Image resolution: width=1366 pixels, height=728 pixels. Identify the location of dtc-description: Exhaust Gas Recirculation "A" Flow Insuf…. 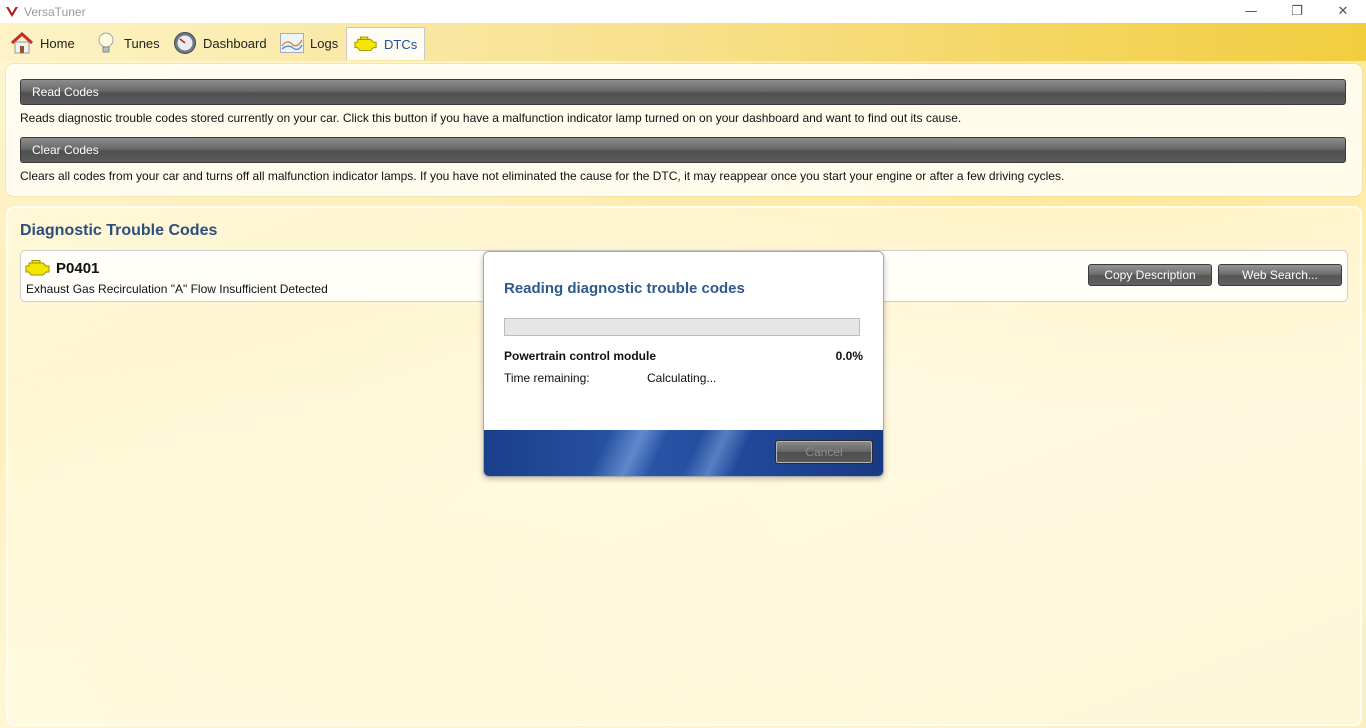
(177, 289).